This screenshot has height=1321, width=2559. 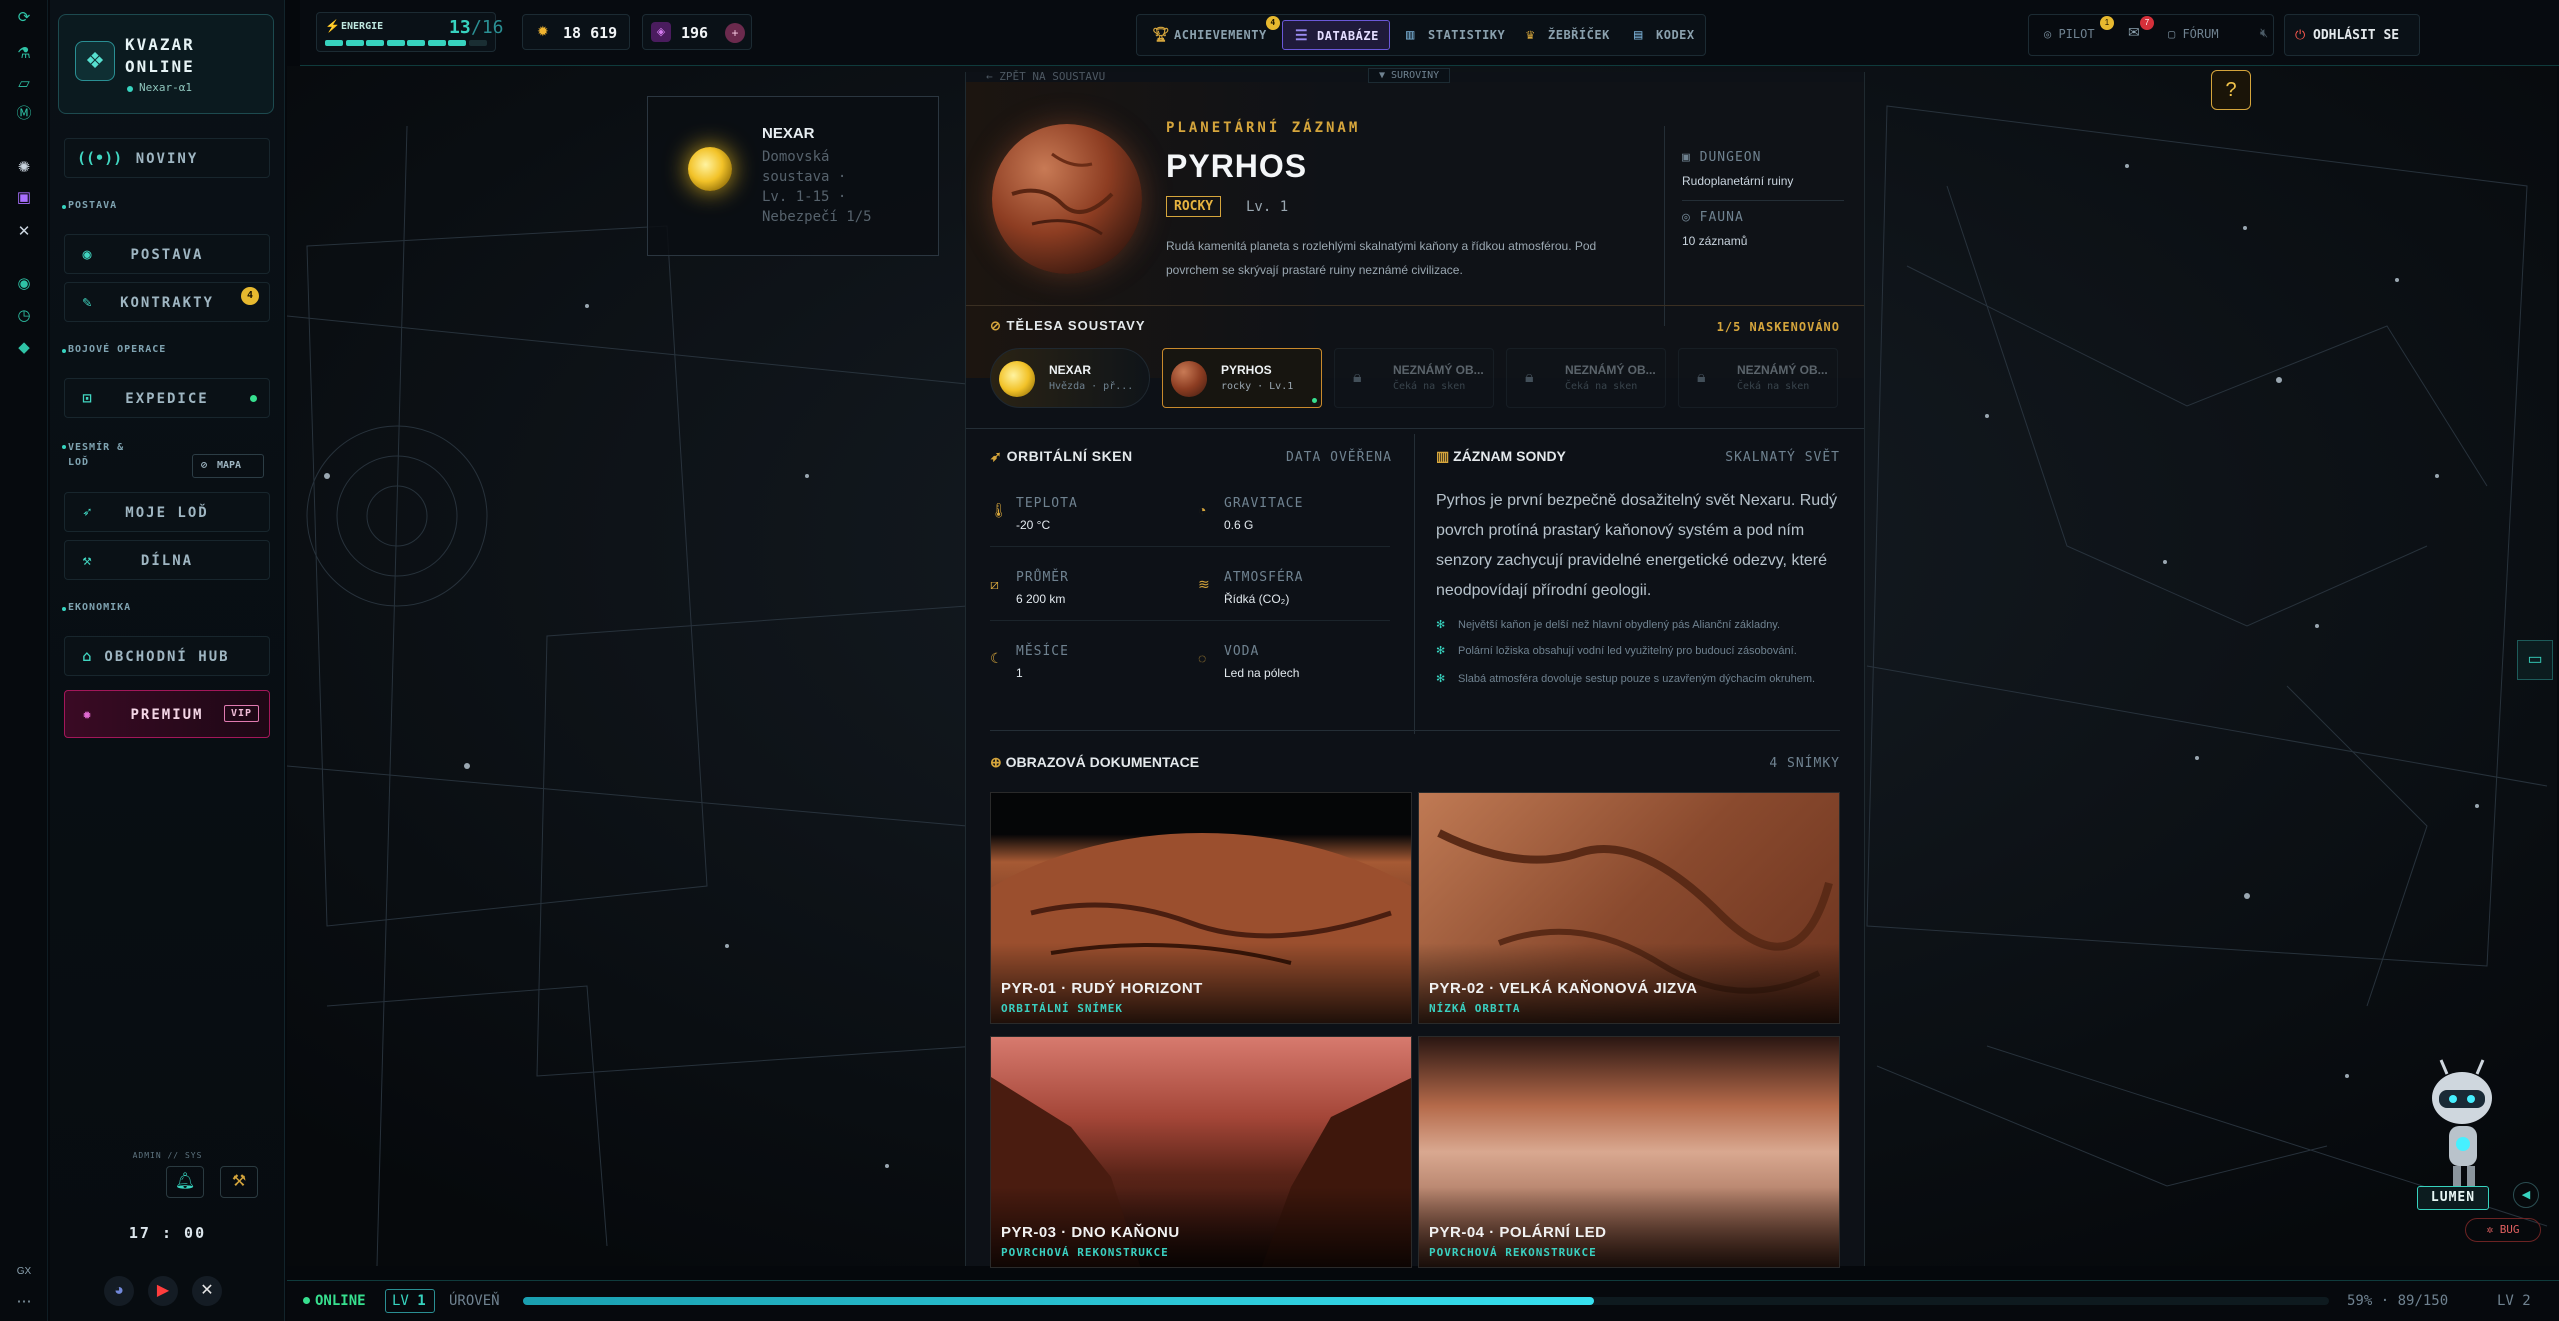 I want to click on scan-title: ➶ ORBITÁLNÍ SKEN, so click(x=1061, y=456).